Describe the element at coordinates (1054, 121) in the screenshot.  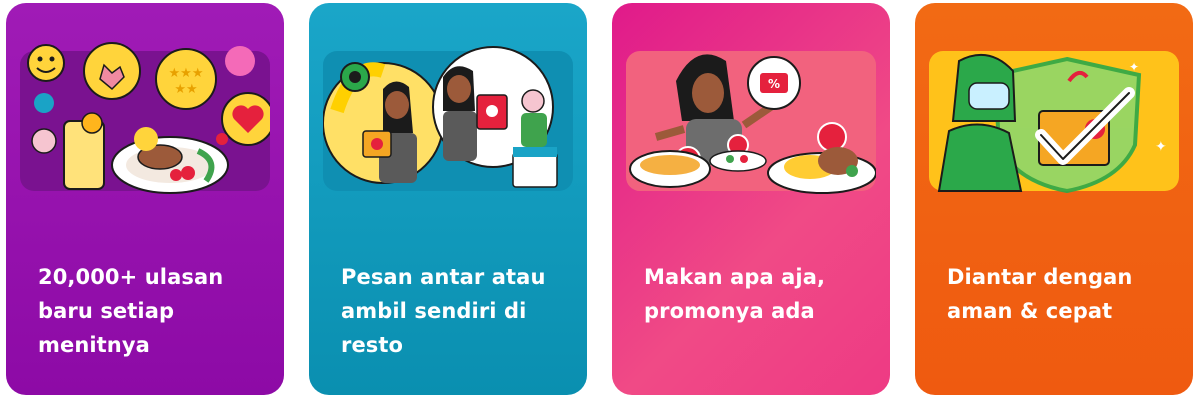
I see `safe-delivery-illustration: ✦ ✦` at that location.